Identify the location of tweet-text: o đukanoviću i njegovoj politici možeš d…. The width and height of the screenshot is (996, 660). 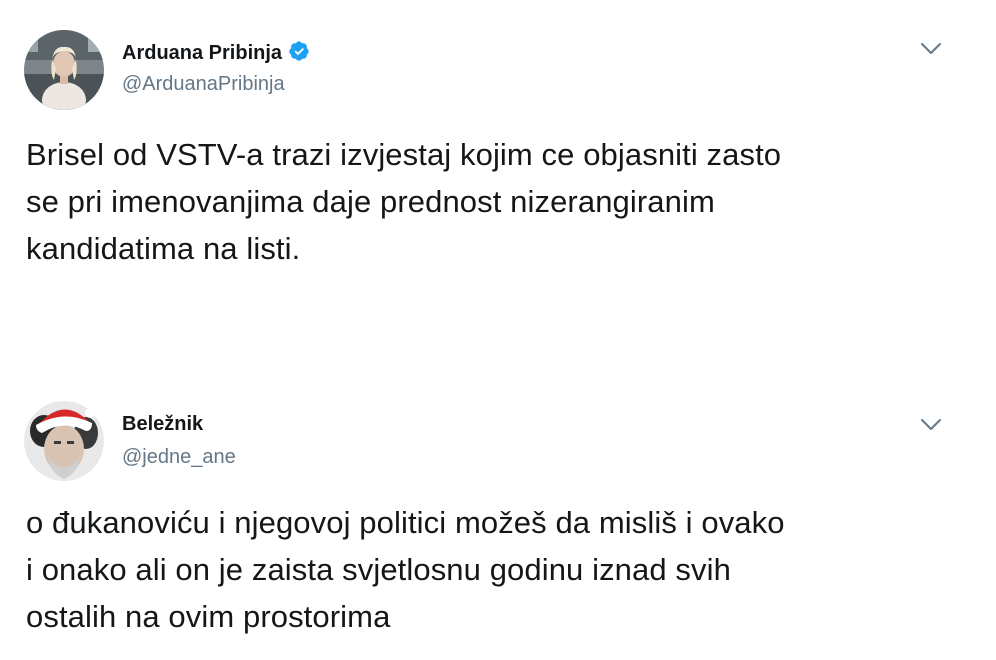
(405, 569).